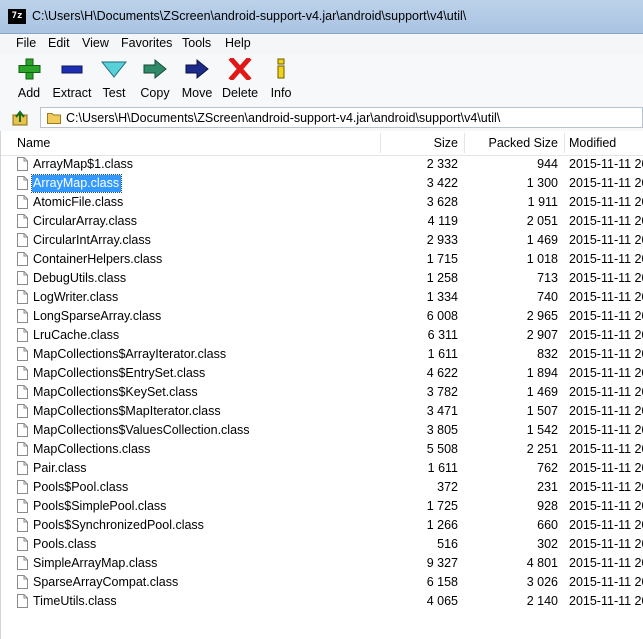  Describe the element at coordinates (115, 392) in the screenshot. I see `file-name: MapCollections$KeySet.class` at that location.